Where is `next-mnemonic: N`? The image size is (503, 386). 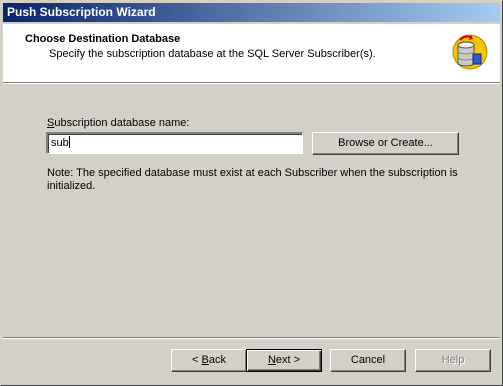
next-mnemonic: N is located at coordinates (271, 360).